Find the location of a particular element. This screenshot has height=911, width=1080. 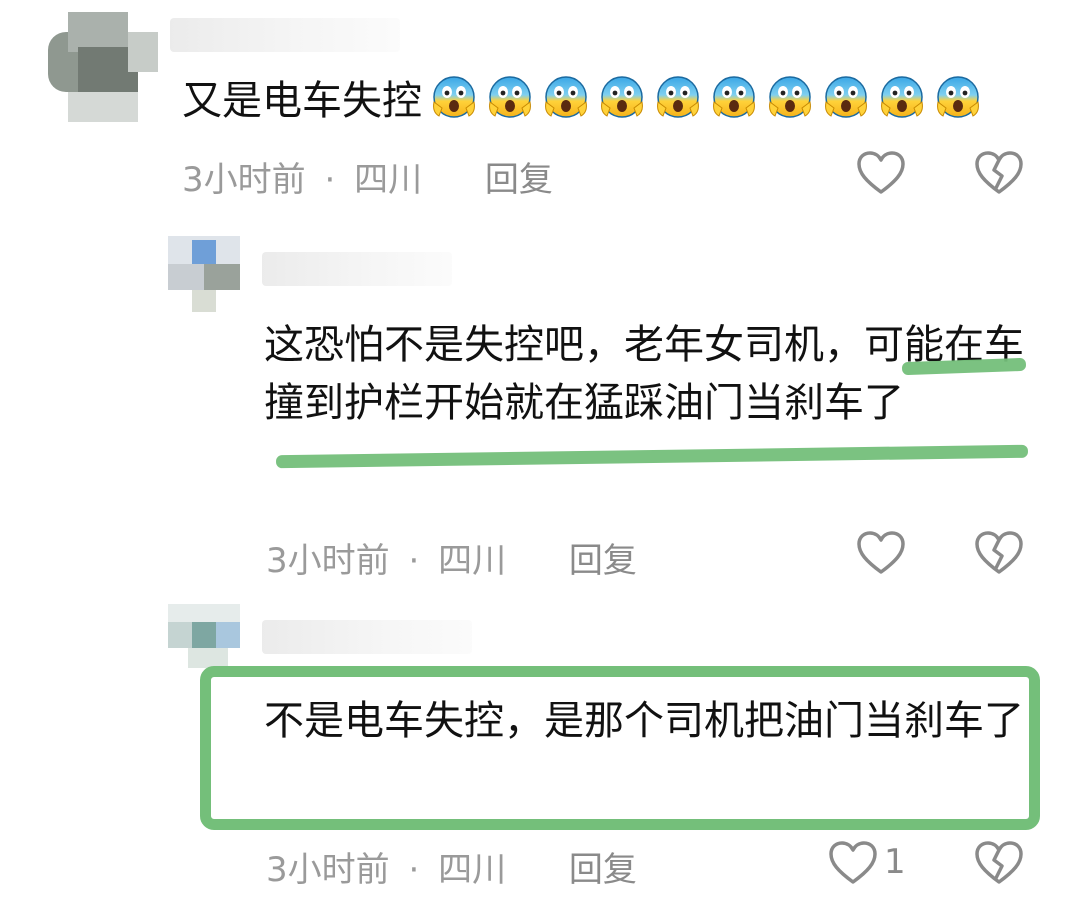

comment-1-meta: 3小时前 · 四川 回复 is located at coordinates (367, 176).